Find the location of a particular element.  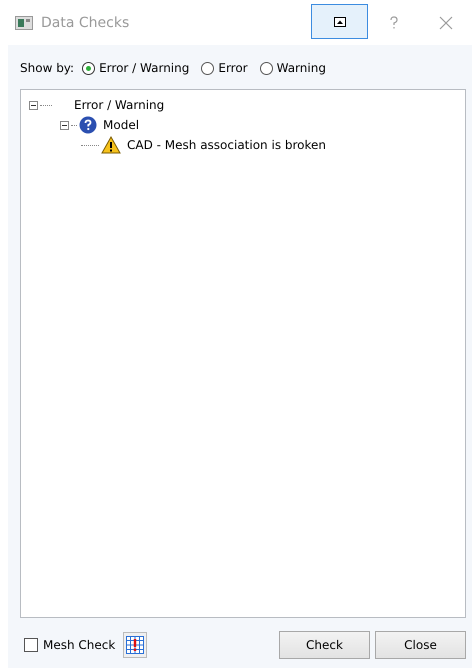

restore-button is located at coordinates (339, 21).